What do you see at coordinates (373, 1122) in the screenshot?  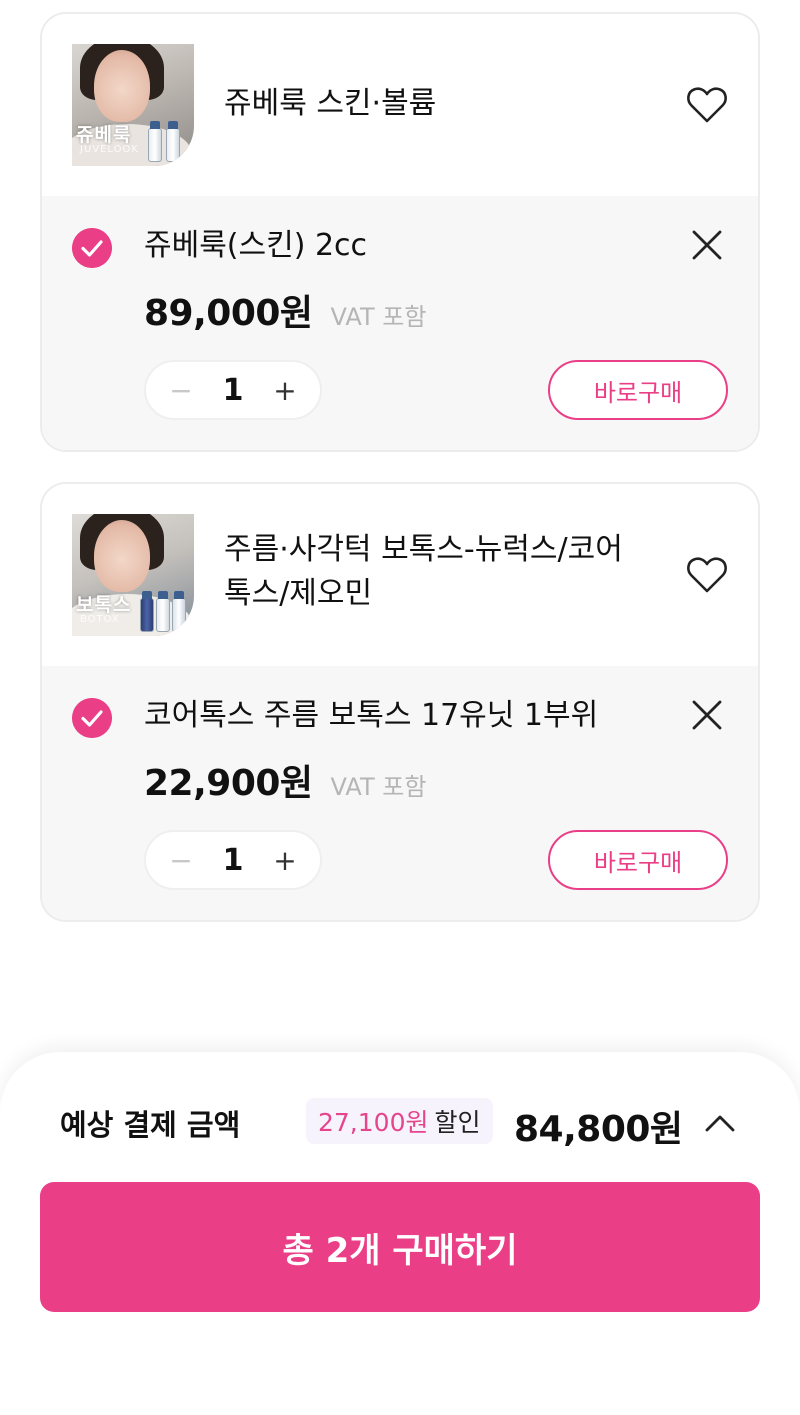 I see `discount-amount: 27,100원` at bounding box center [373, 1122].